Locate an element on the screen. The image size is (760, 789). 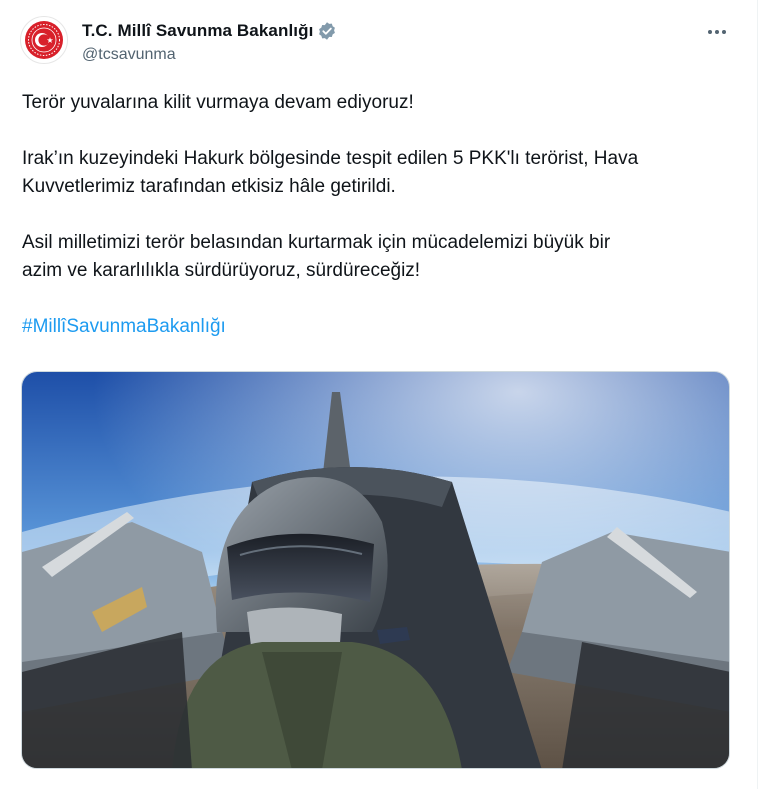
author-handle: @tcsavunma is located at coordinates (129, 55).